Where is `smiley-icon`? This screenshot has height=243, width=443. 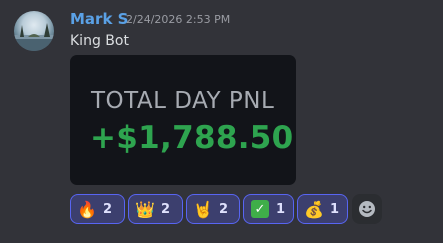 smiley-icon is located at coordinates (367, 209).